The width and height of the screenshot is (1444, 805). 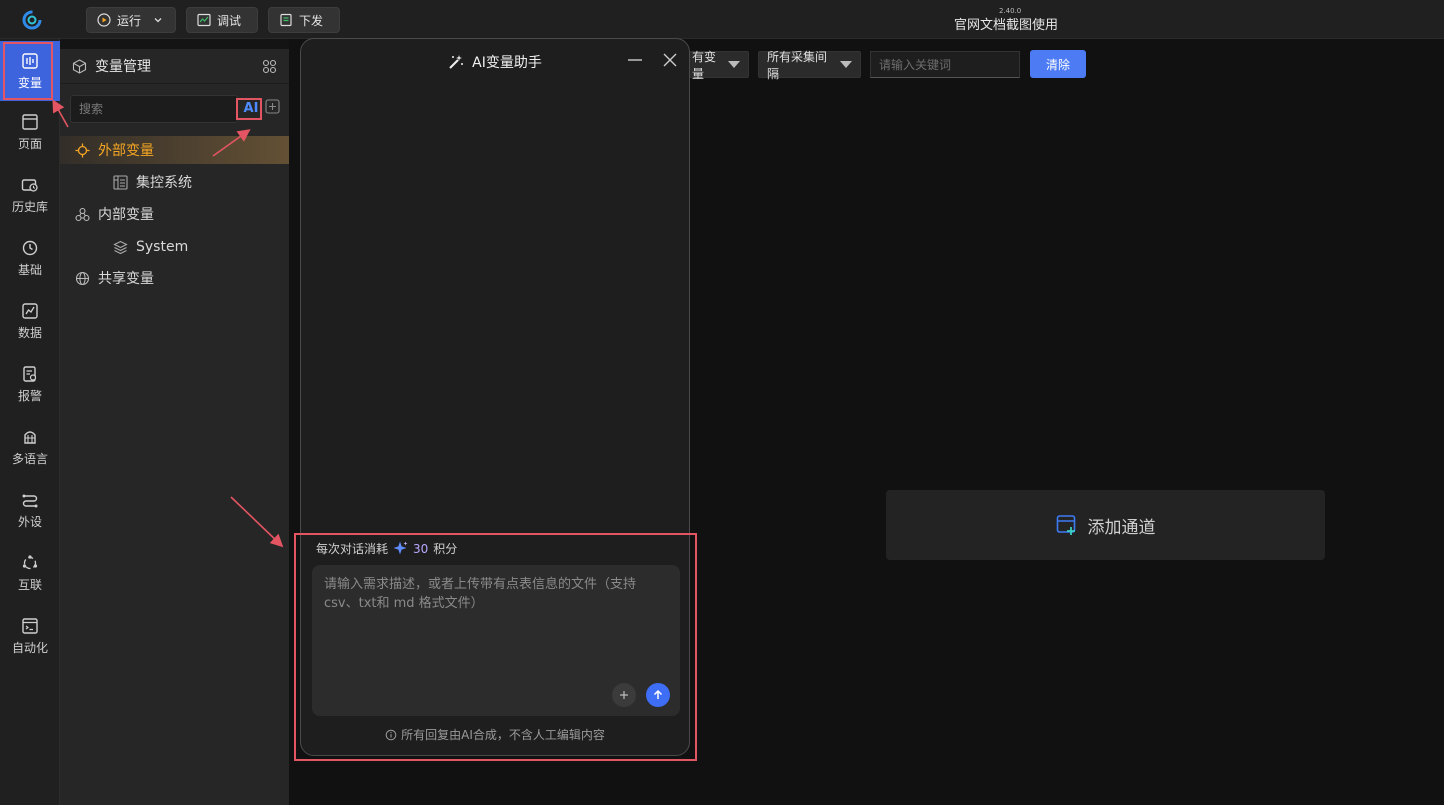 I want to click on tree-item-internal-variables: 内部变量, so click(x=174, y=214).